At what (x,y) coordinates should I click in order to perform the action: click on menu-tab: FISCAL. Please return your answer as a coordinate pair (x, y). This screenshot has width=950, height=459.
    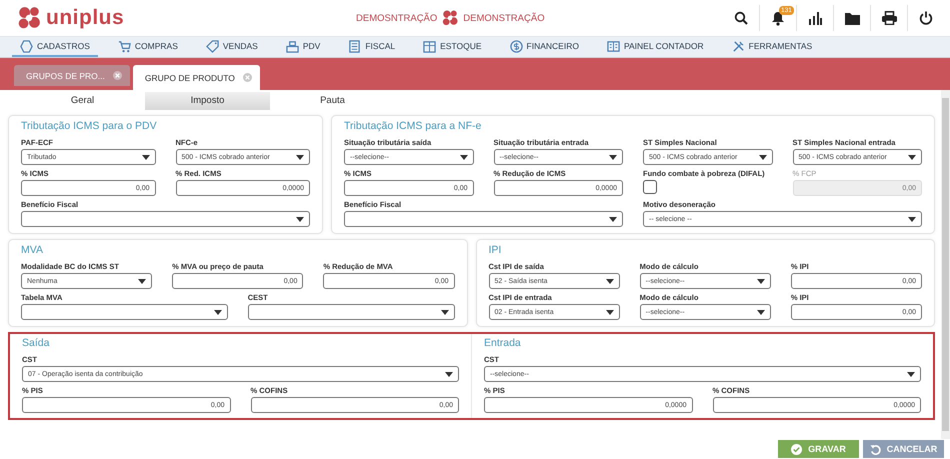
    Looking at the image, I should click on (372, 47).